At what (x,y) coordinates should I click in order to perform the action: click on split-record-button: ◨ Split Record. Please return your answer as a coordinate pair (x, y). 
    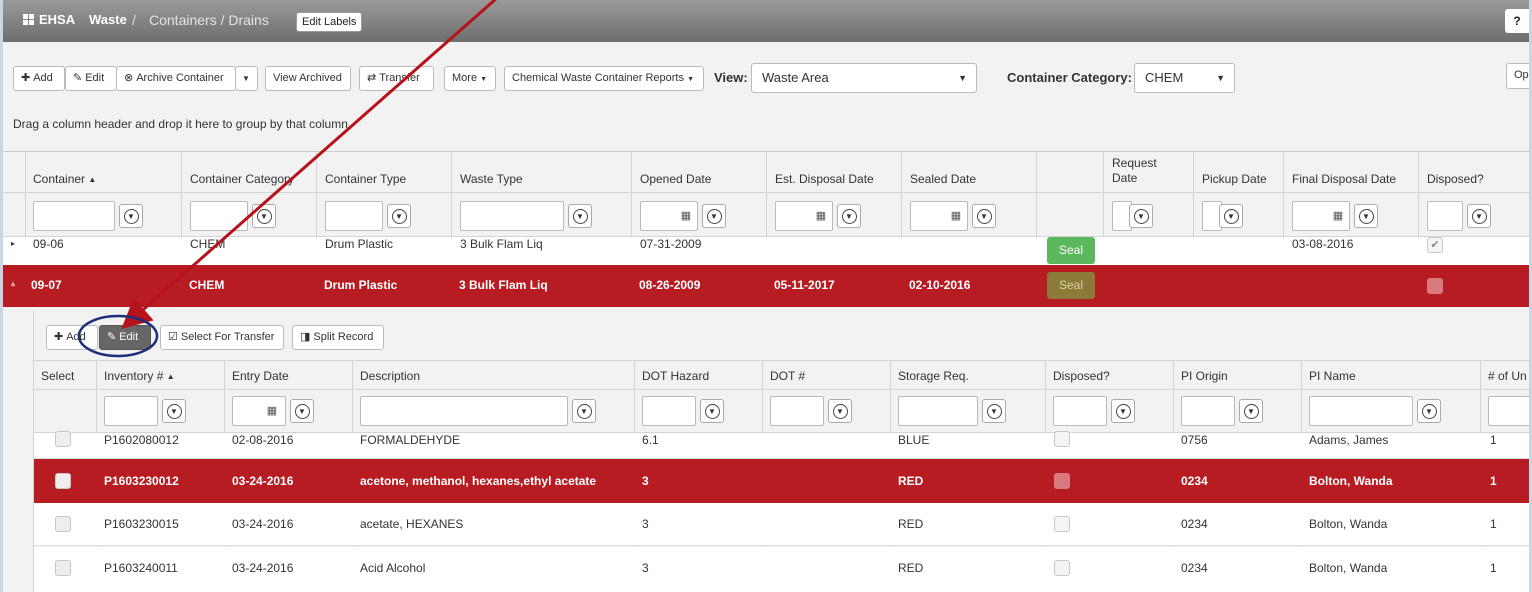
    Looking at the image, I should click on (338, 337).